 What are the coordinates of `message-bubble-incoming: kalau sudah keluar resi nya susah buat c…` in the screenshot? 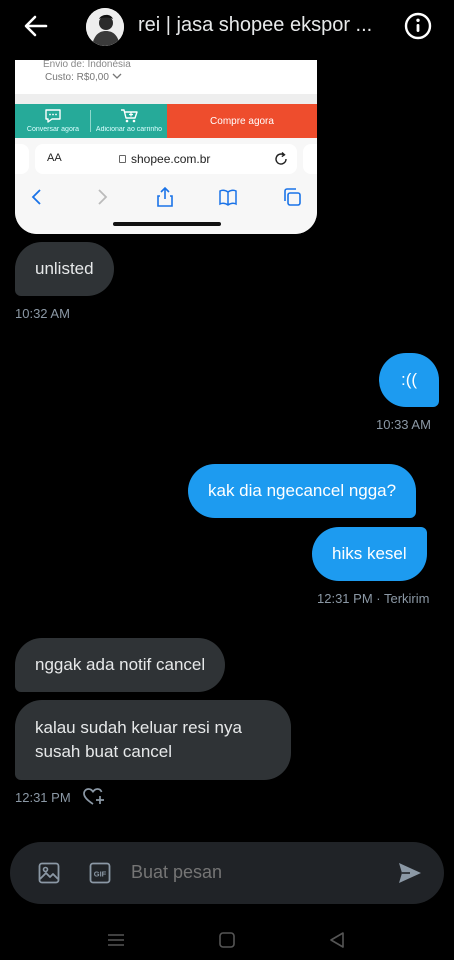 It's located at (153, 740).